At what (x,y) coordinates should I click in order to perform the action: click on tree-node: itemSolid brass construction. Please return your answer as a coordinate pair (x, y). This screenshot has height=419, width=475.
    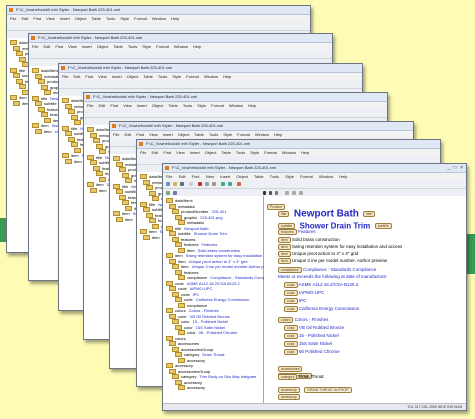
    Looking at the image, I should click on (209, 250).